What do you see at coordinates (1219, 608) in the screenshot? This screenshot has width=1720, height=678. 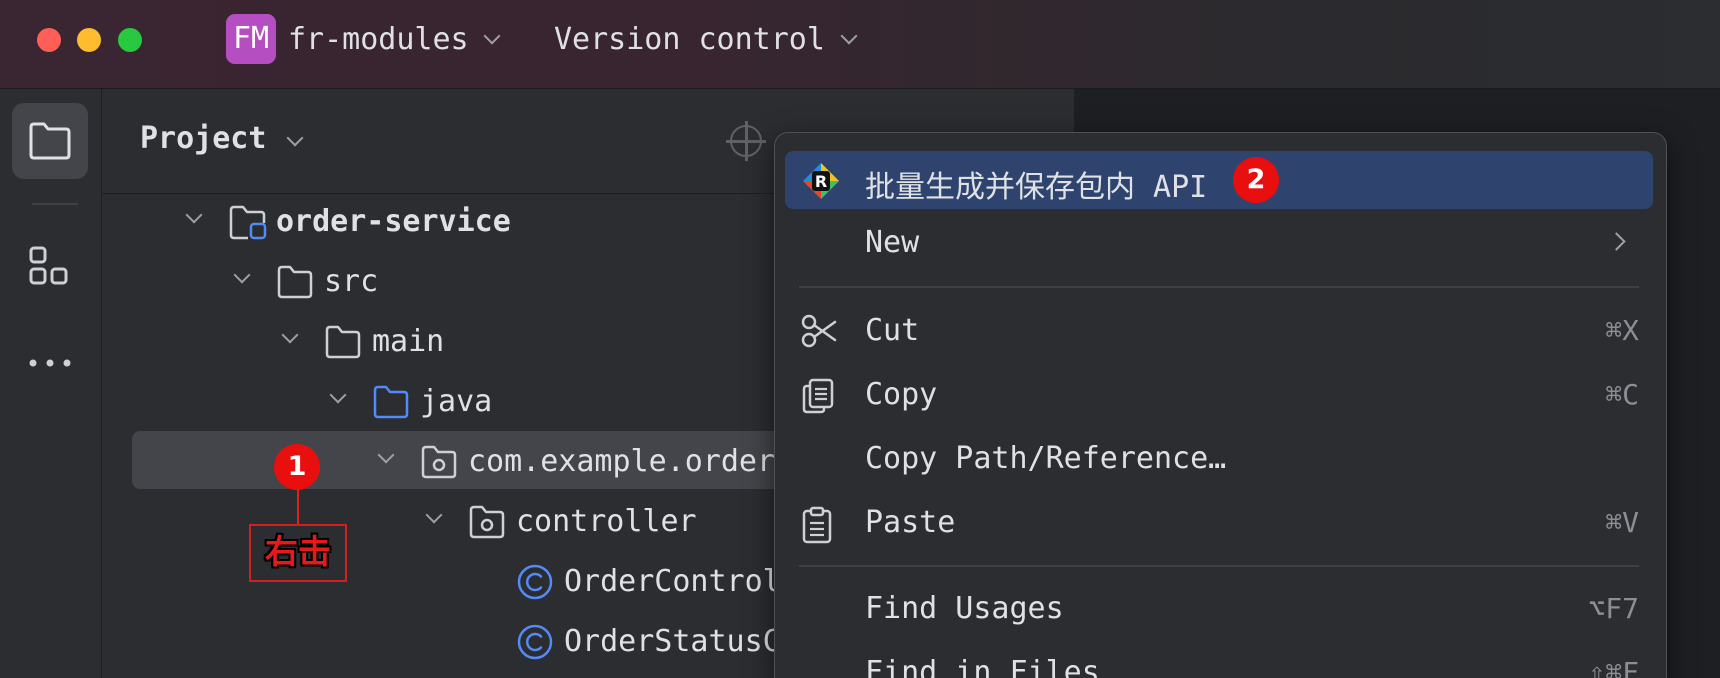 I see `menu-item-find-usages: Find Usages ⌥F7` at bounding box center [1219, 608].